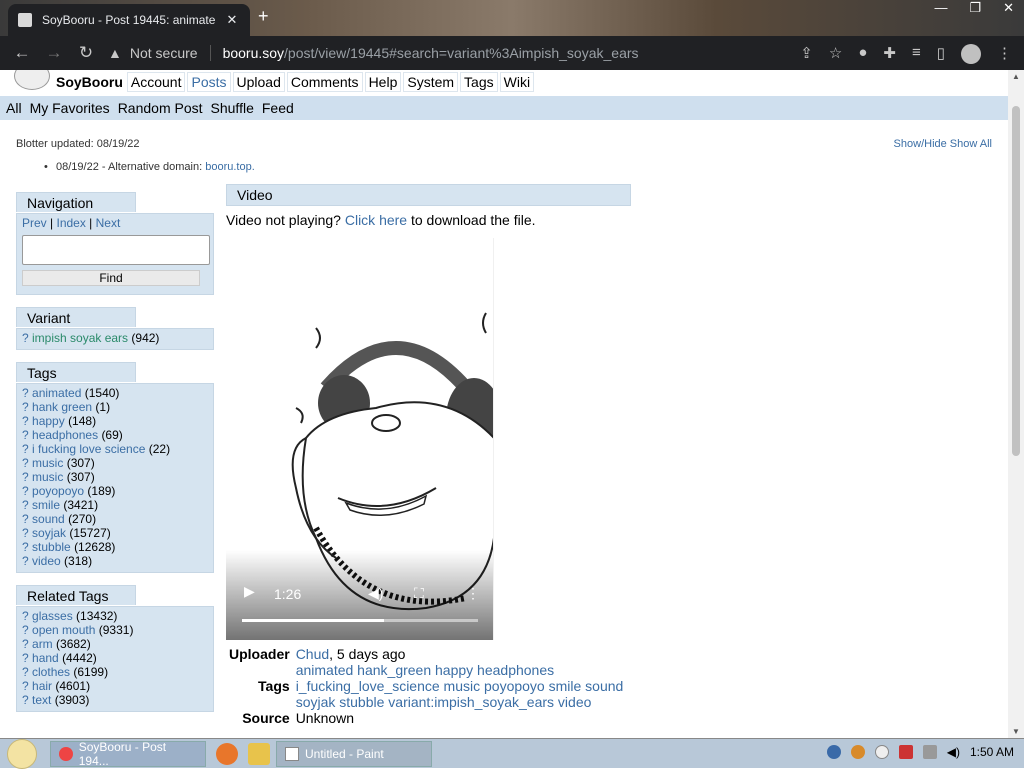 Image resolution: width=1024 pixels, height=769 pixels. What do you see at coordinates (57, 407) in the screenshot?
I see `tag-link: ? hank green` at bounding box center [57, 407].